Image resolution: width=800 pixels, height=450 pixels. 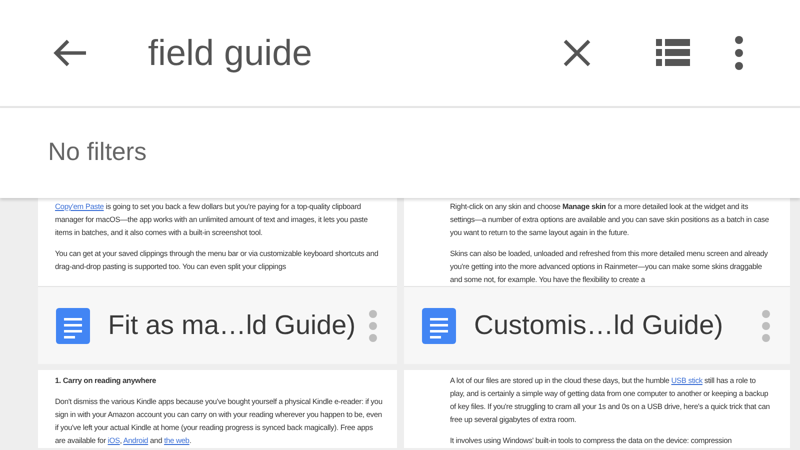 I want to click on list-view-icon, so click(x=673, y=53).